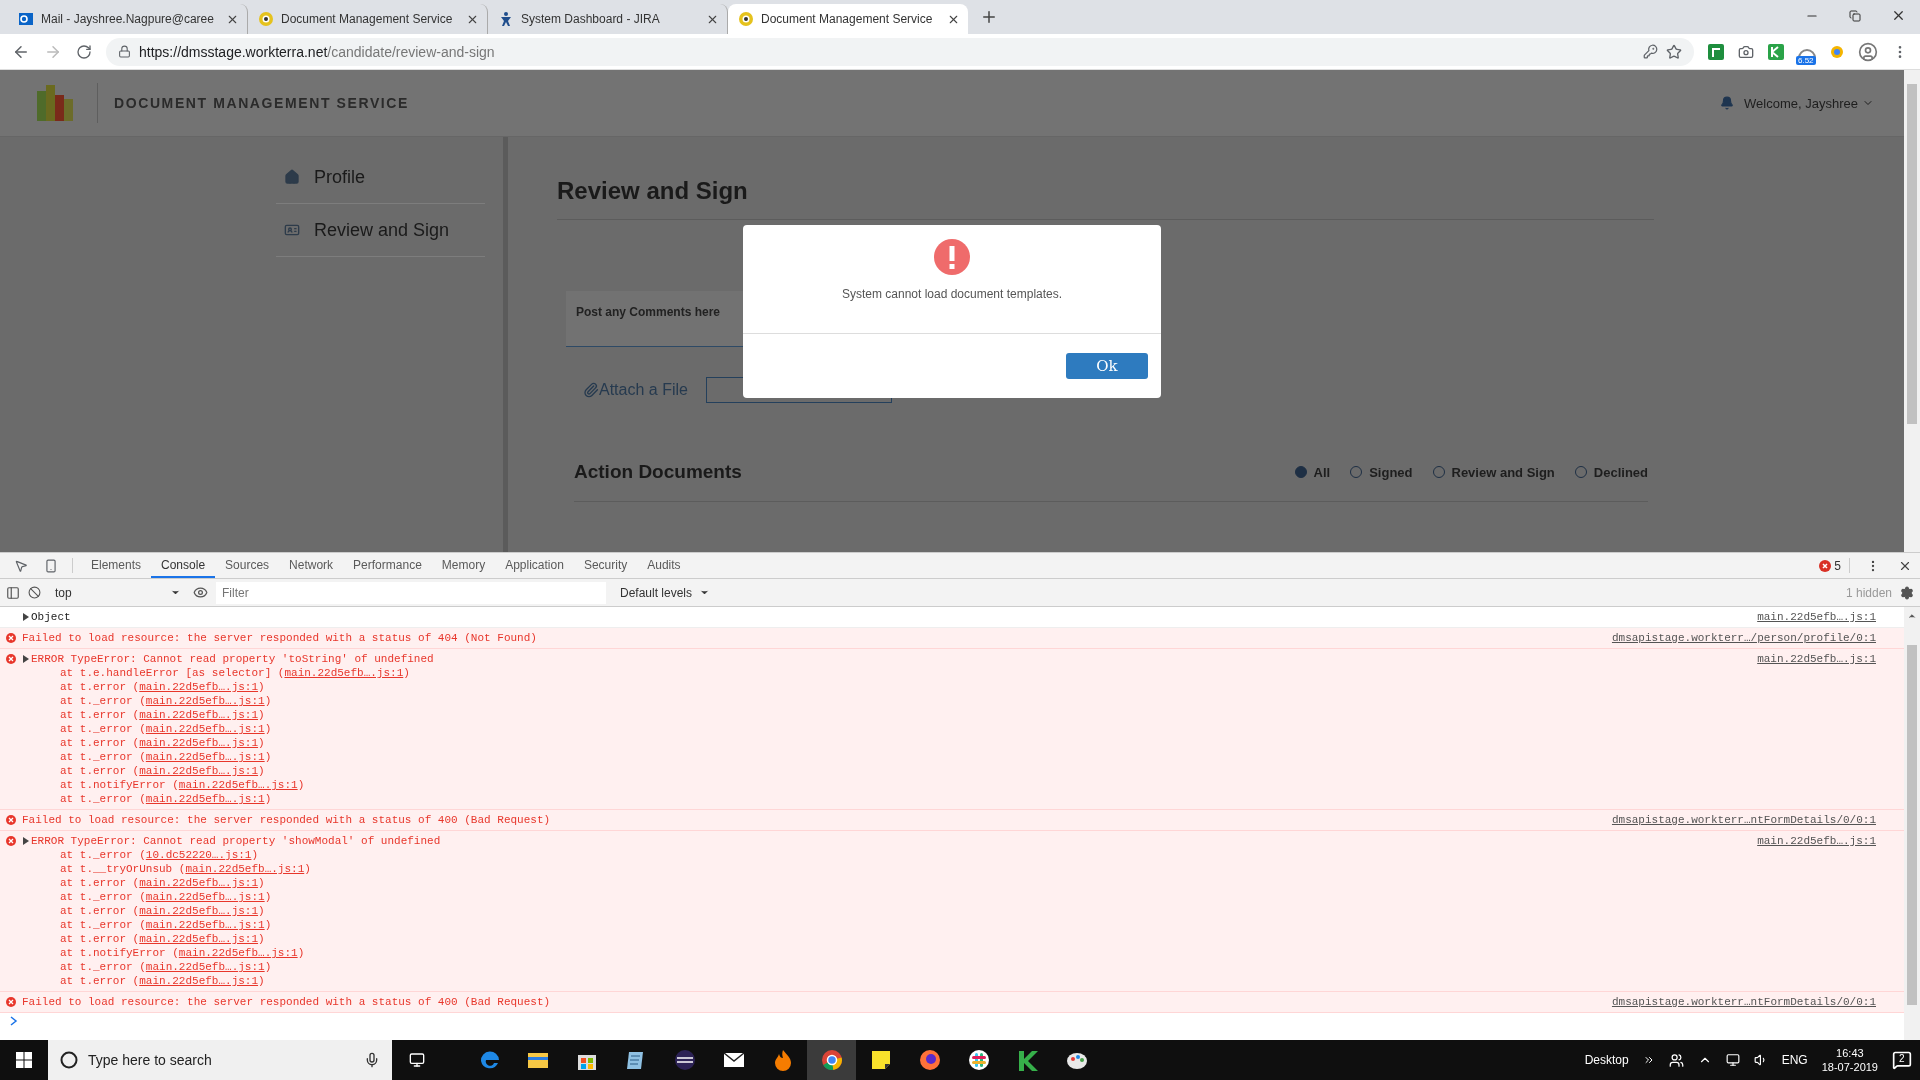 This screenshot has width=1920, height=1080. Describe the element at coordinates (1650, 51) in the screenshot. I see `key-icon` at that location.